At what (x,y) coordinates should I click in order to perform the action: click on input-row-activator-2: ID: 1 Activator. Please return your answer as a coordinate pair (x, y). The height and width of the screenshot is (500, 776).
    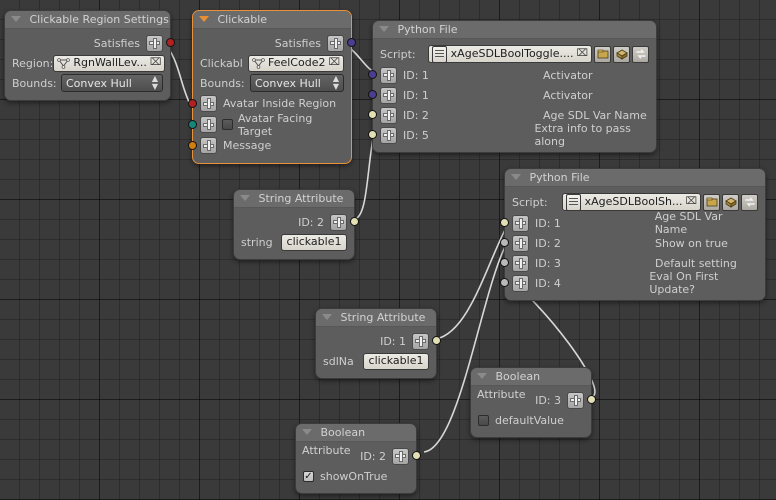
    Looking at the image, I should click on (508, 95).